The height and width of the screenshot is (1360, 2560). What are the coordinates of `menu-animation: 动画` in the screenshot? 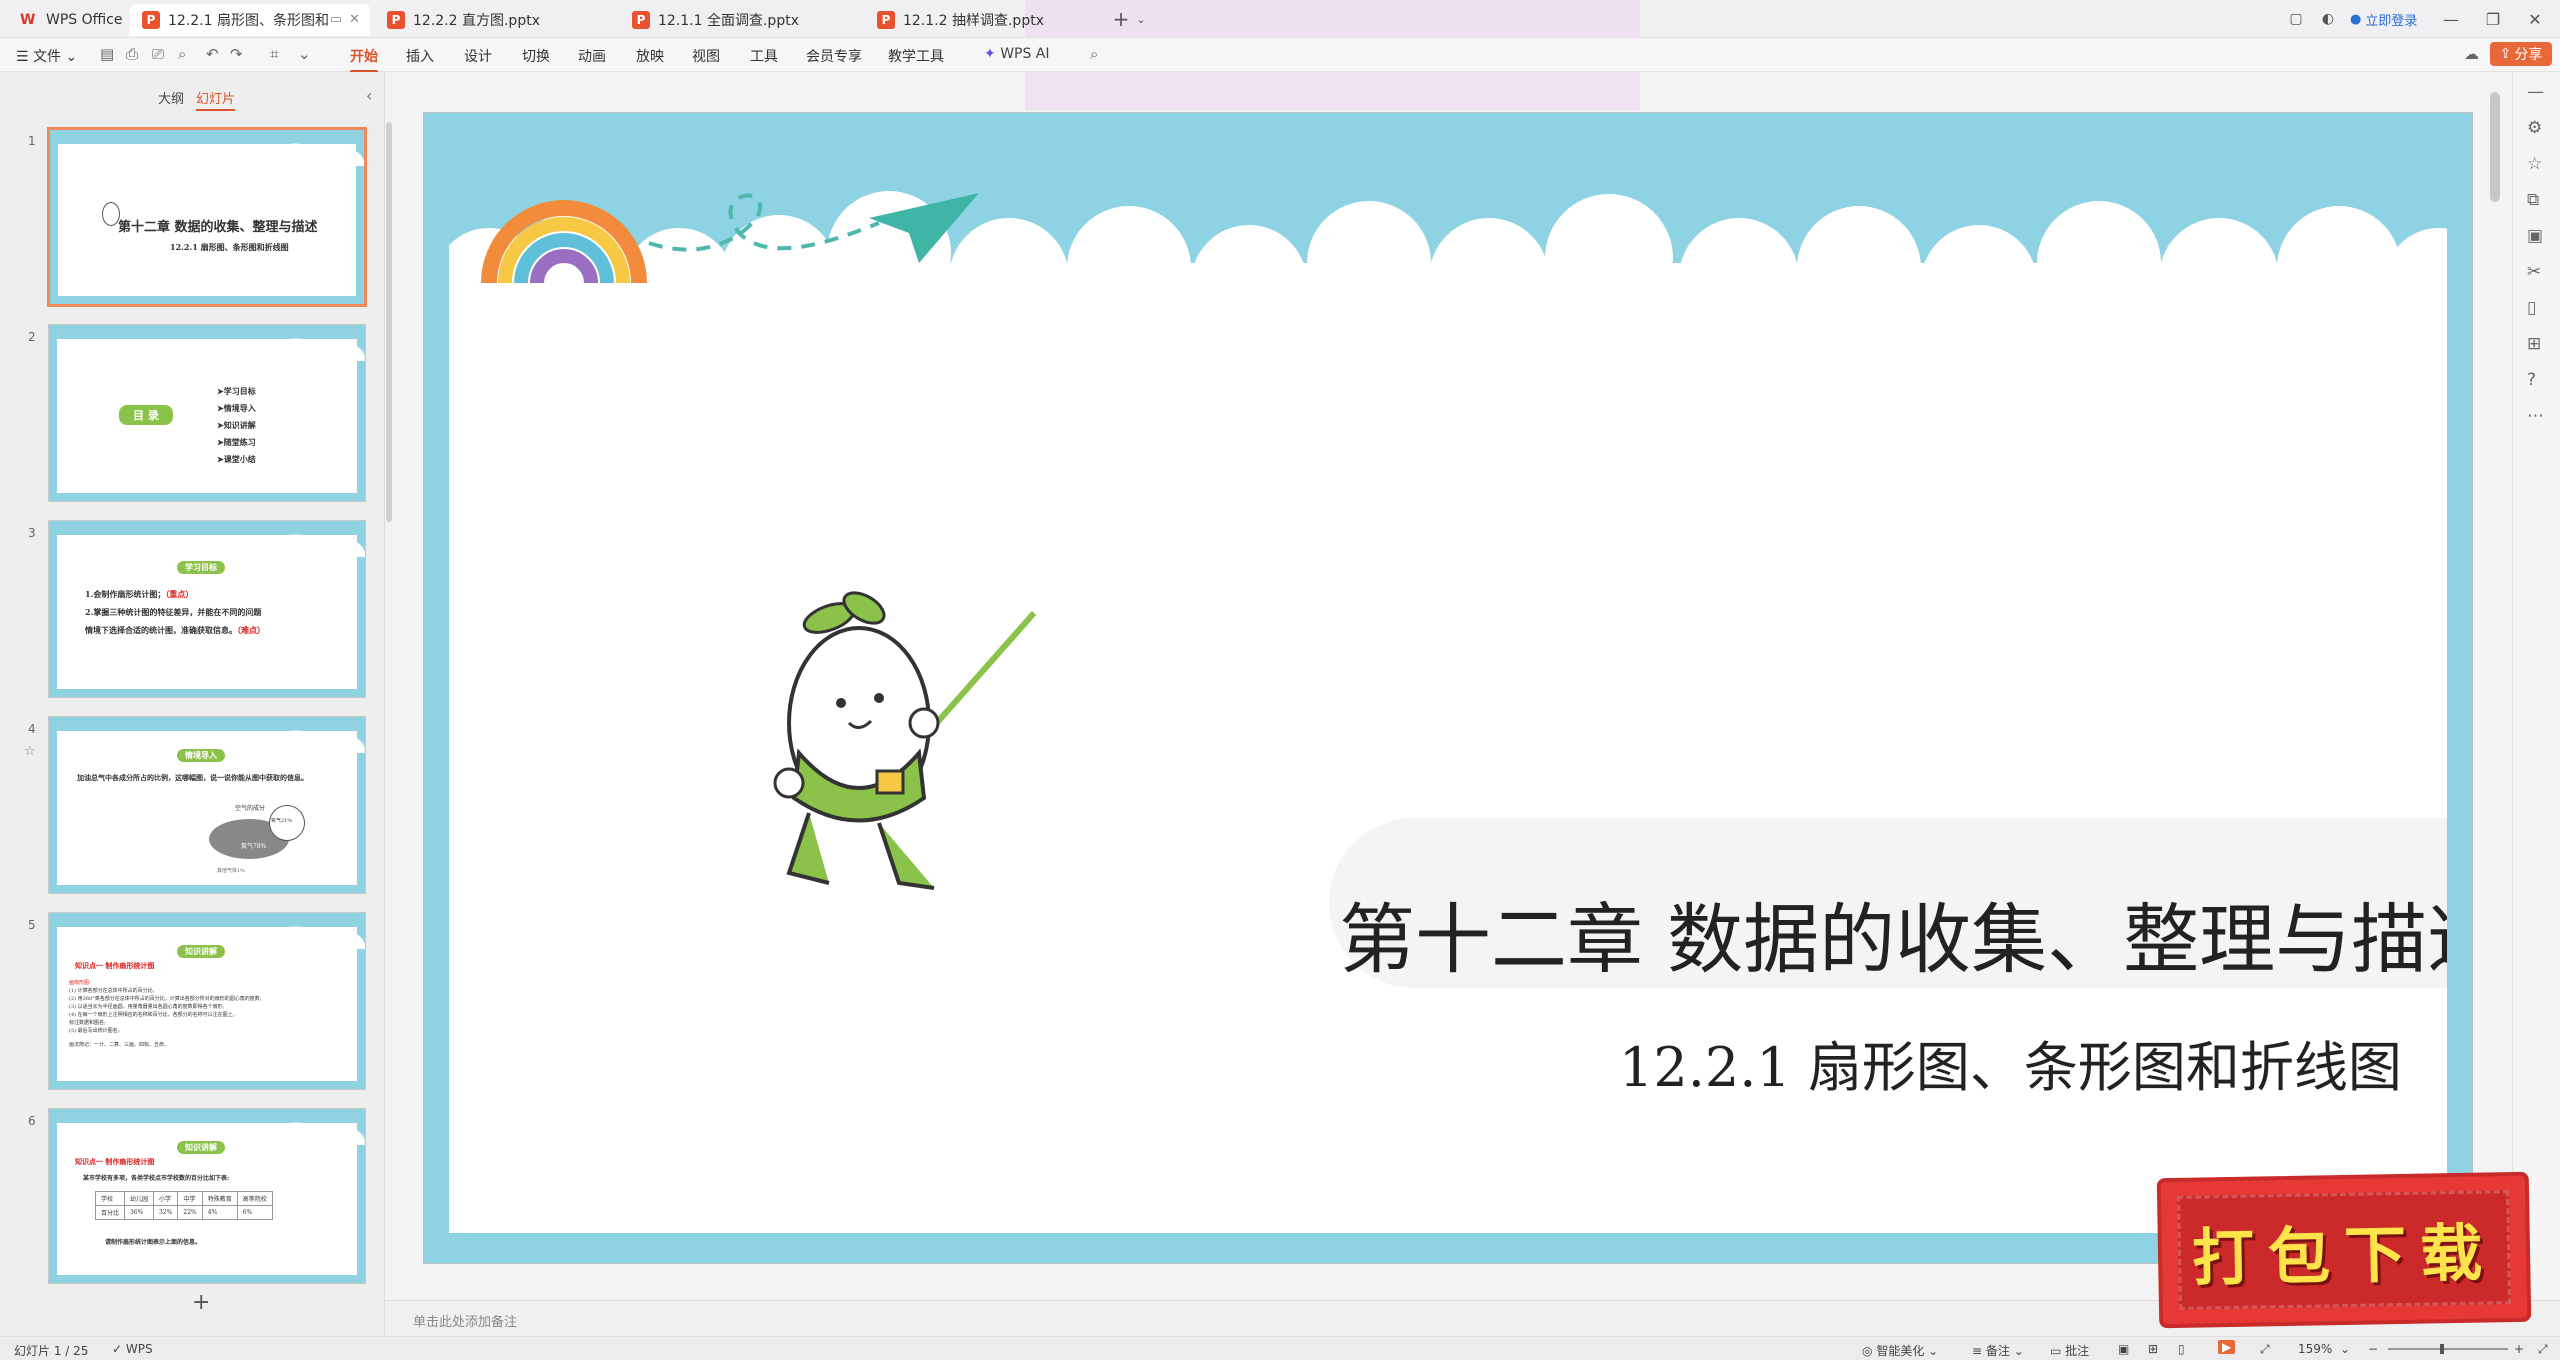 It's located at (592, 56).